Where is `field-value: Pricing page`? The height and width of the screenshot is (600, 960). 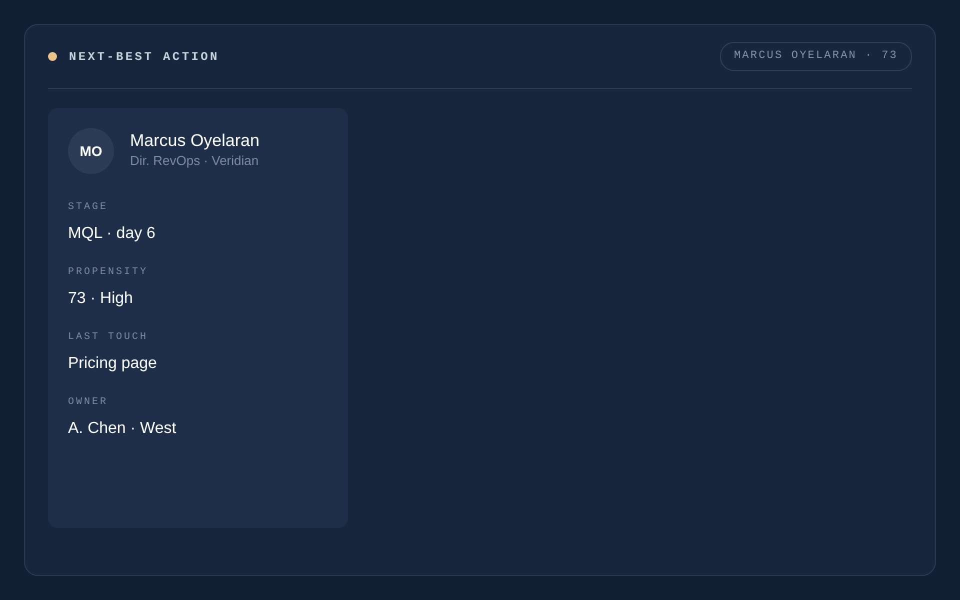 field-value: Pricing page is located at coordinates (113, 364).